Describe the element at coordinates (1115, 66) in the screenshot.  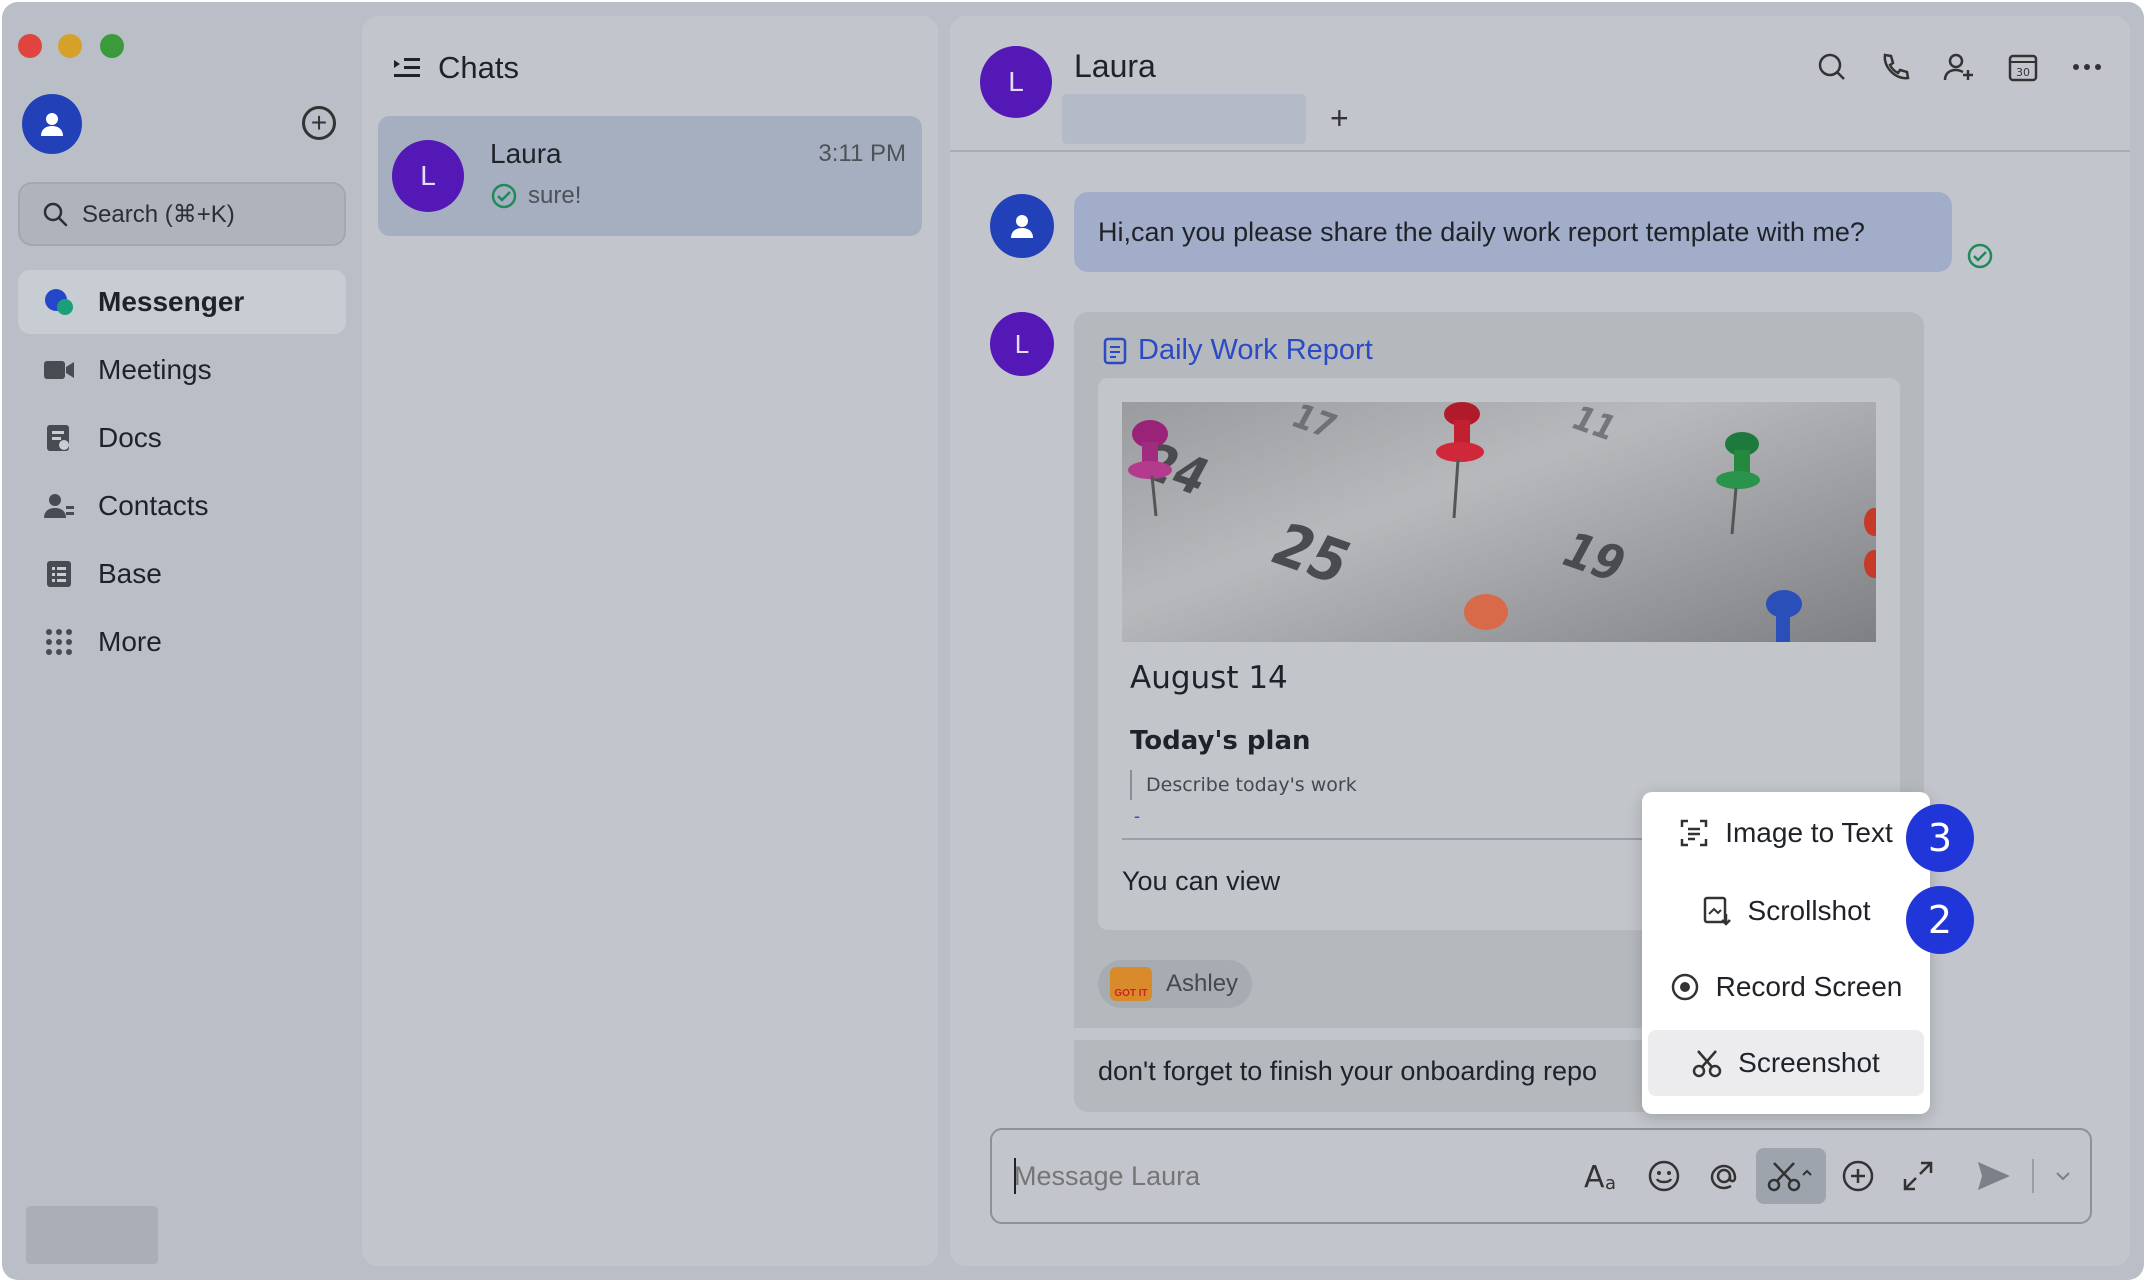
I see `conversation-title: Laura` at that location.